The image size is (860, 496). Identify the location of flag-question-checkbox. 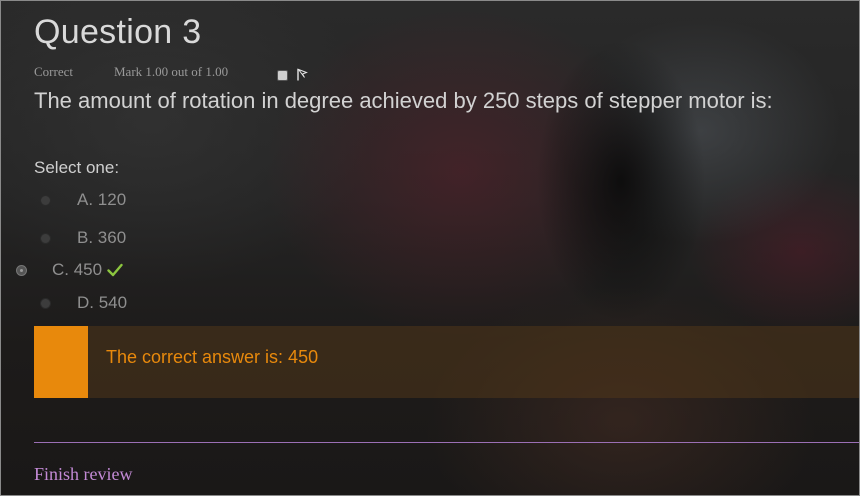
(282, 75).